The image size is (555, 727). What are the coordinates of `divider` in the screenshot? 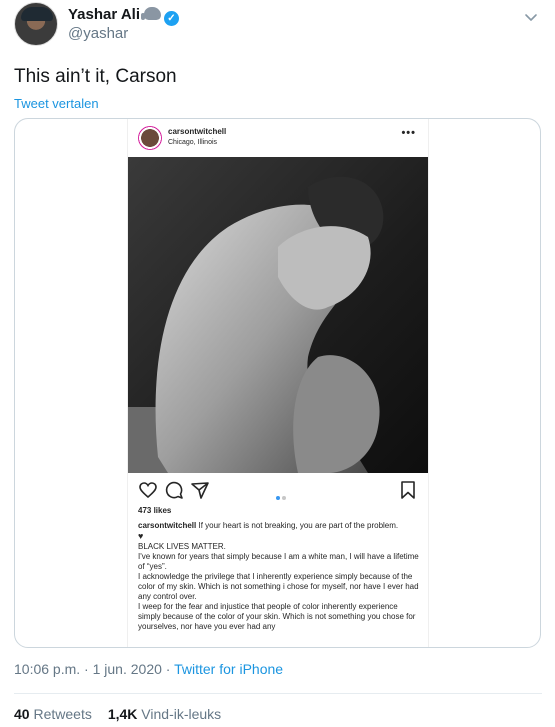 It's located at (278, 693).